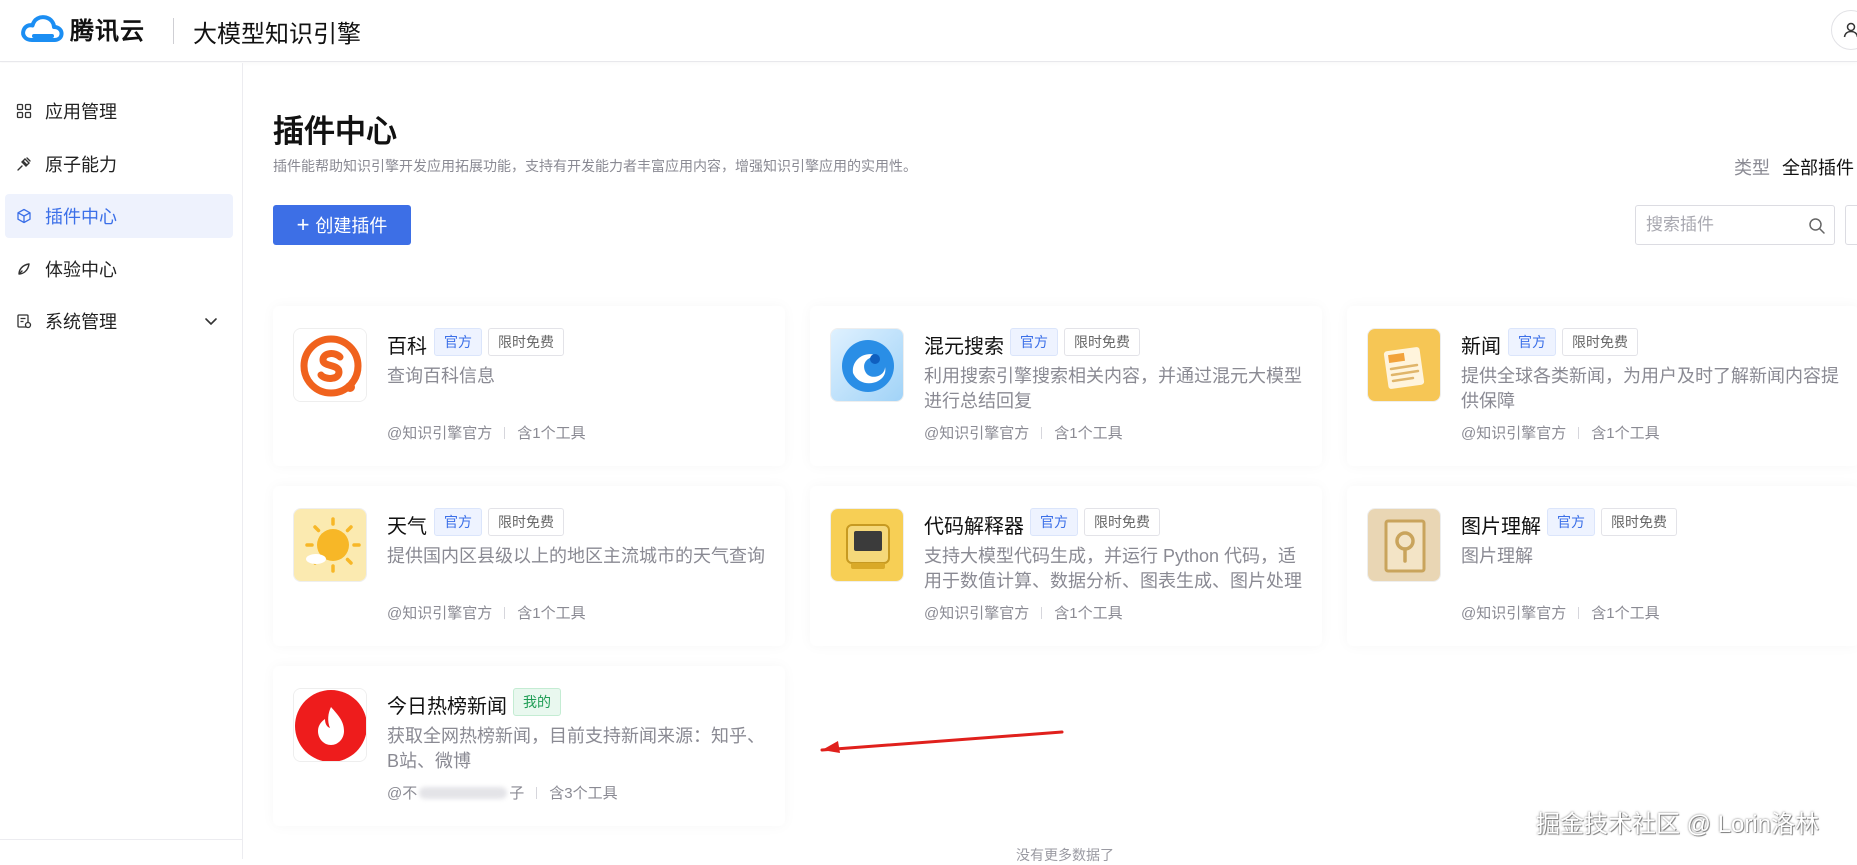 This screenshot has height=865, width=1857. Describe the element at coordinates (928, 31) in the screenshot. I see `top-bar: 腾讯云 大模型知识引擎` at that location.